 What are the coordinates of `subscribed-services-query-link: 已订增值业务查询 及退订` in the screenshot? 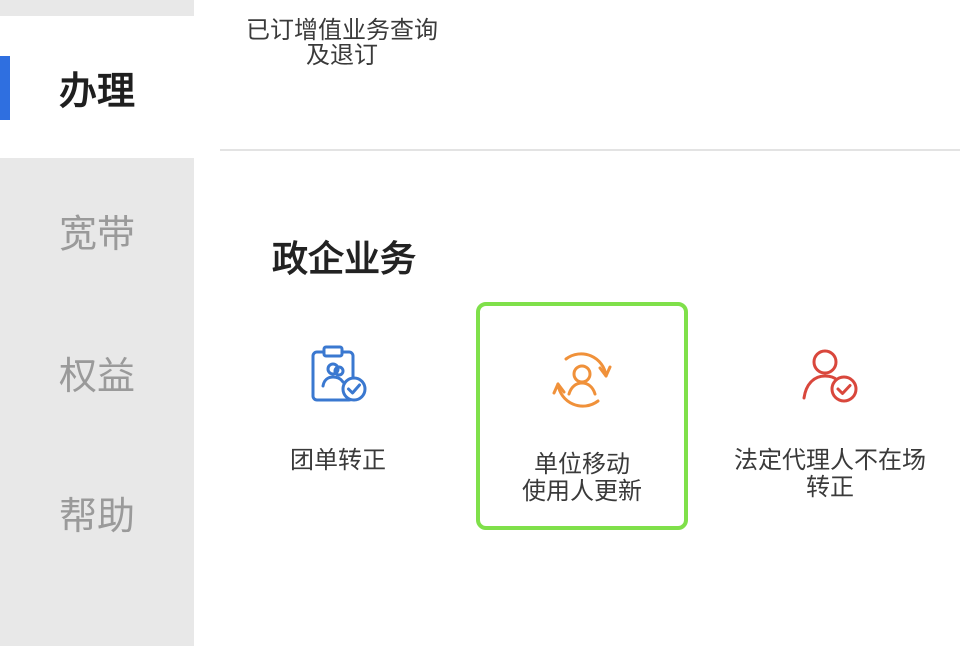 It's located at (342, 43).